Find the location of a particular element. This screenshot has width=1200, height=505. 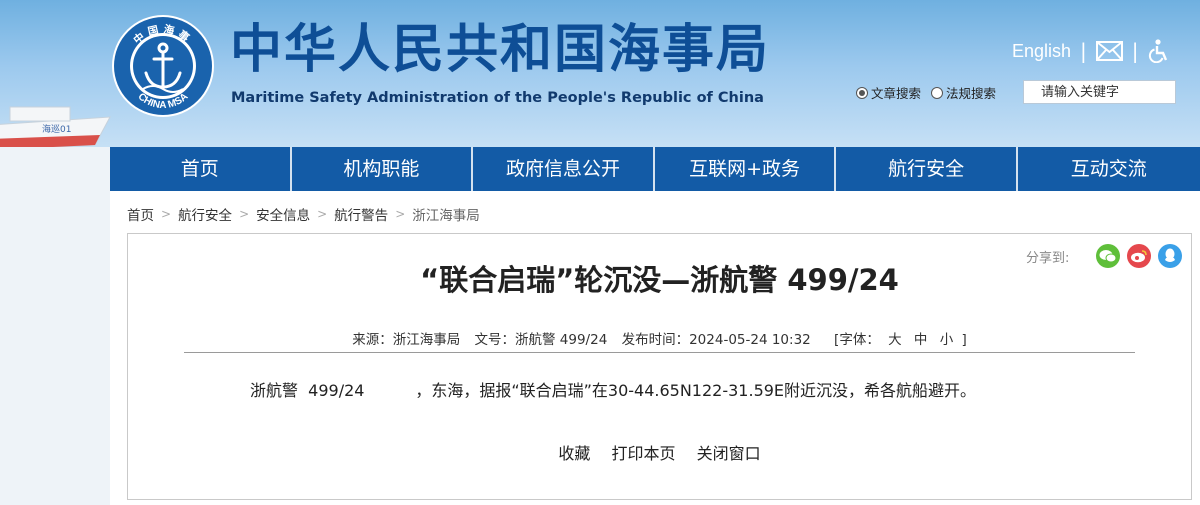

font-size-large: 大 is located at coordinates (895, 340).